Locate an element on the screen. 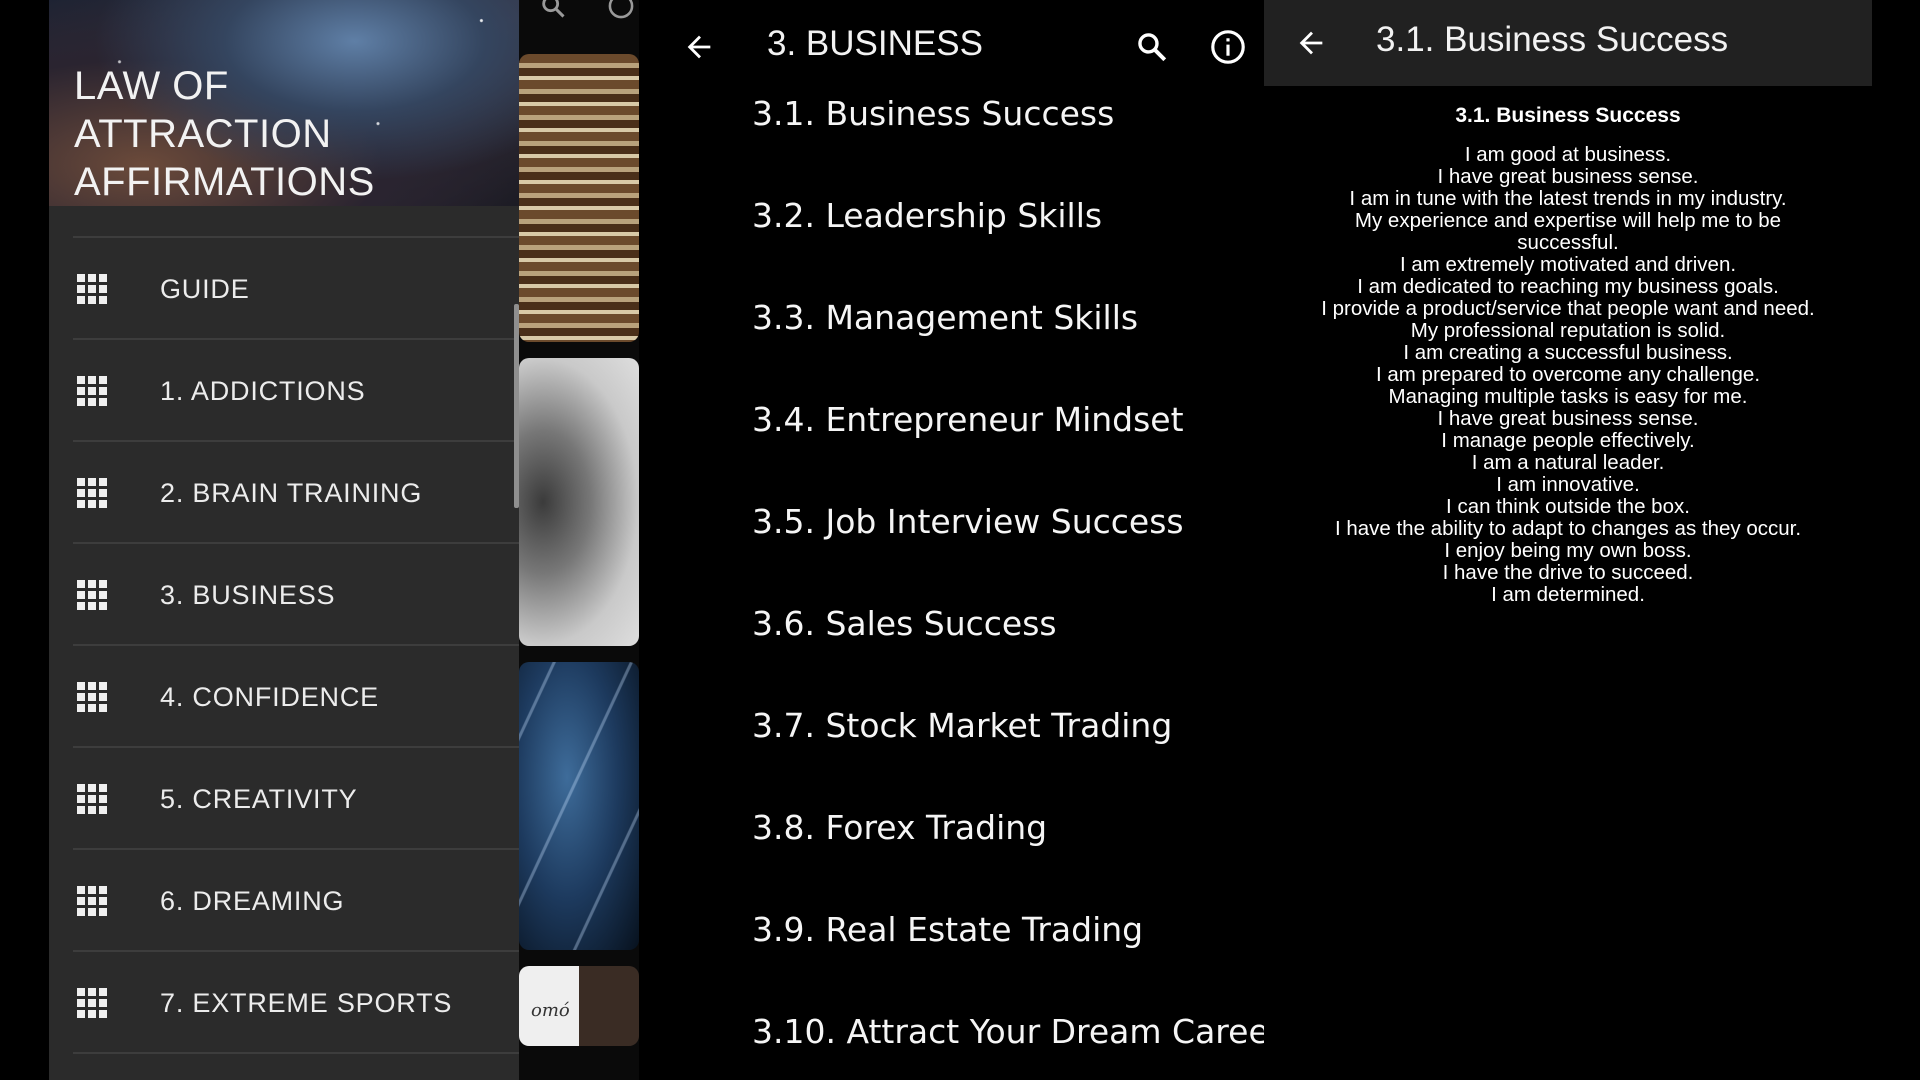 The width and height of the screenshot is (1920, 1080). drawer-item-addictions: 1. ADDICTIONS is located at coordinates (284, 391).